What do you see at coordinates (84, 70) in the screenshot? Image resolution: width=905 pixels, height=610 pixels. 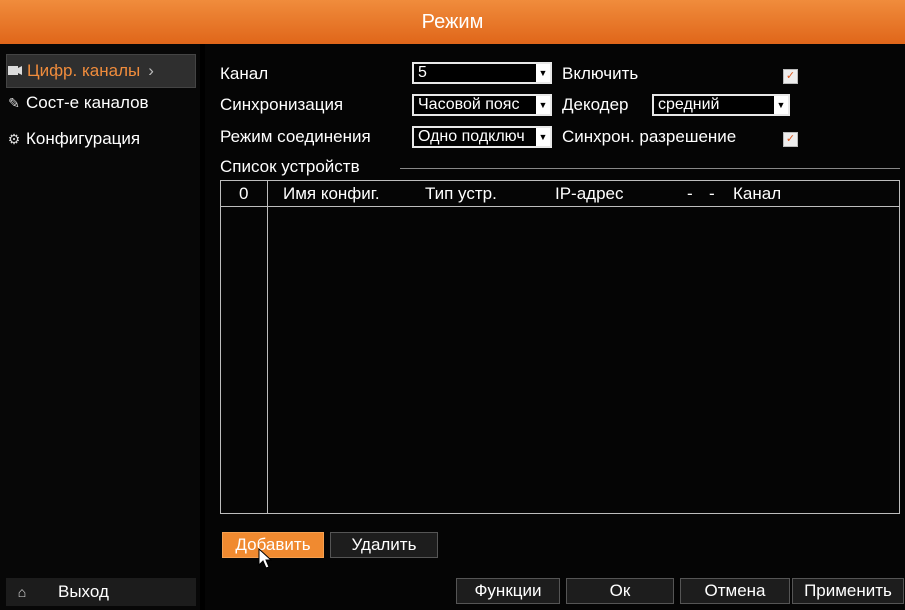 I see `sidebar-item-label: Цифр. каналы` at bounding box center [84, 70].